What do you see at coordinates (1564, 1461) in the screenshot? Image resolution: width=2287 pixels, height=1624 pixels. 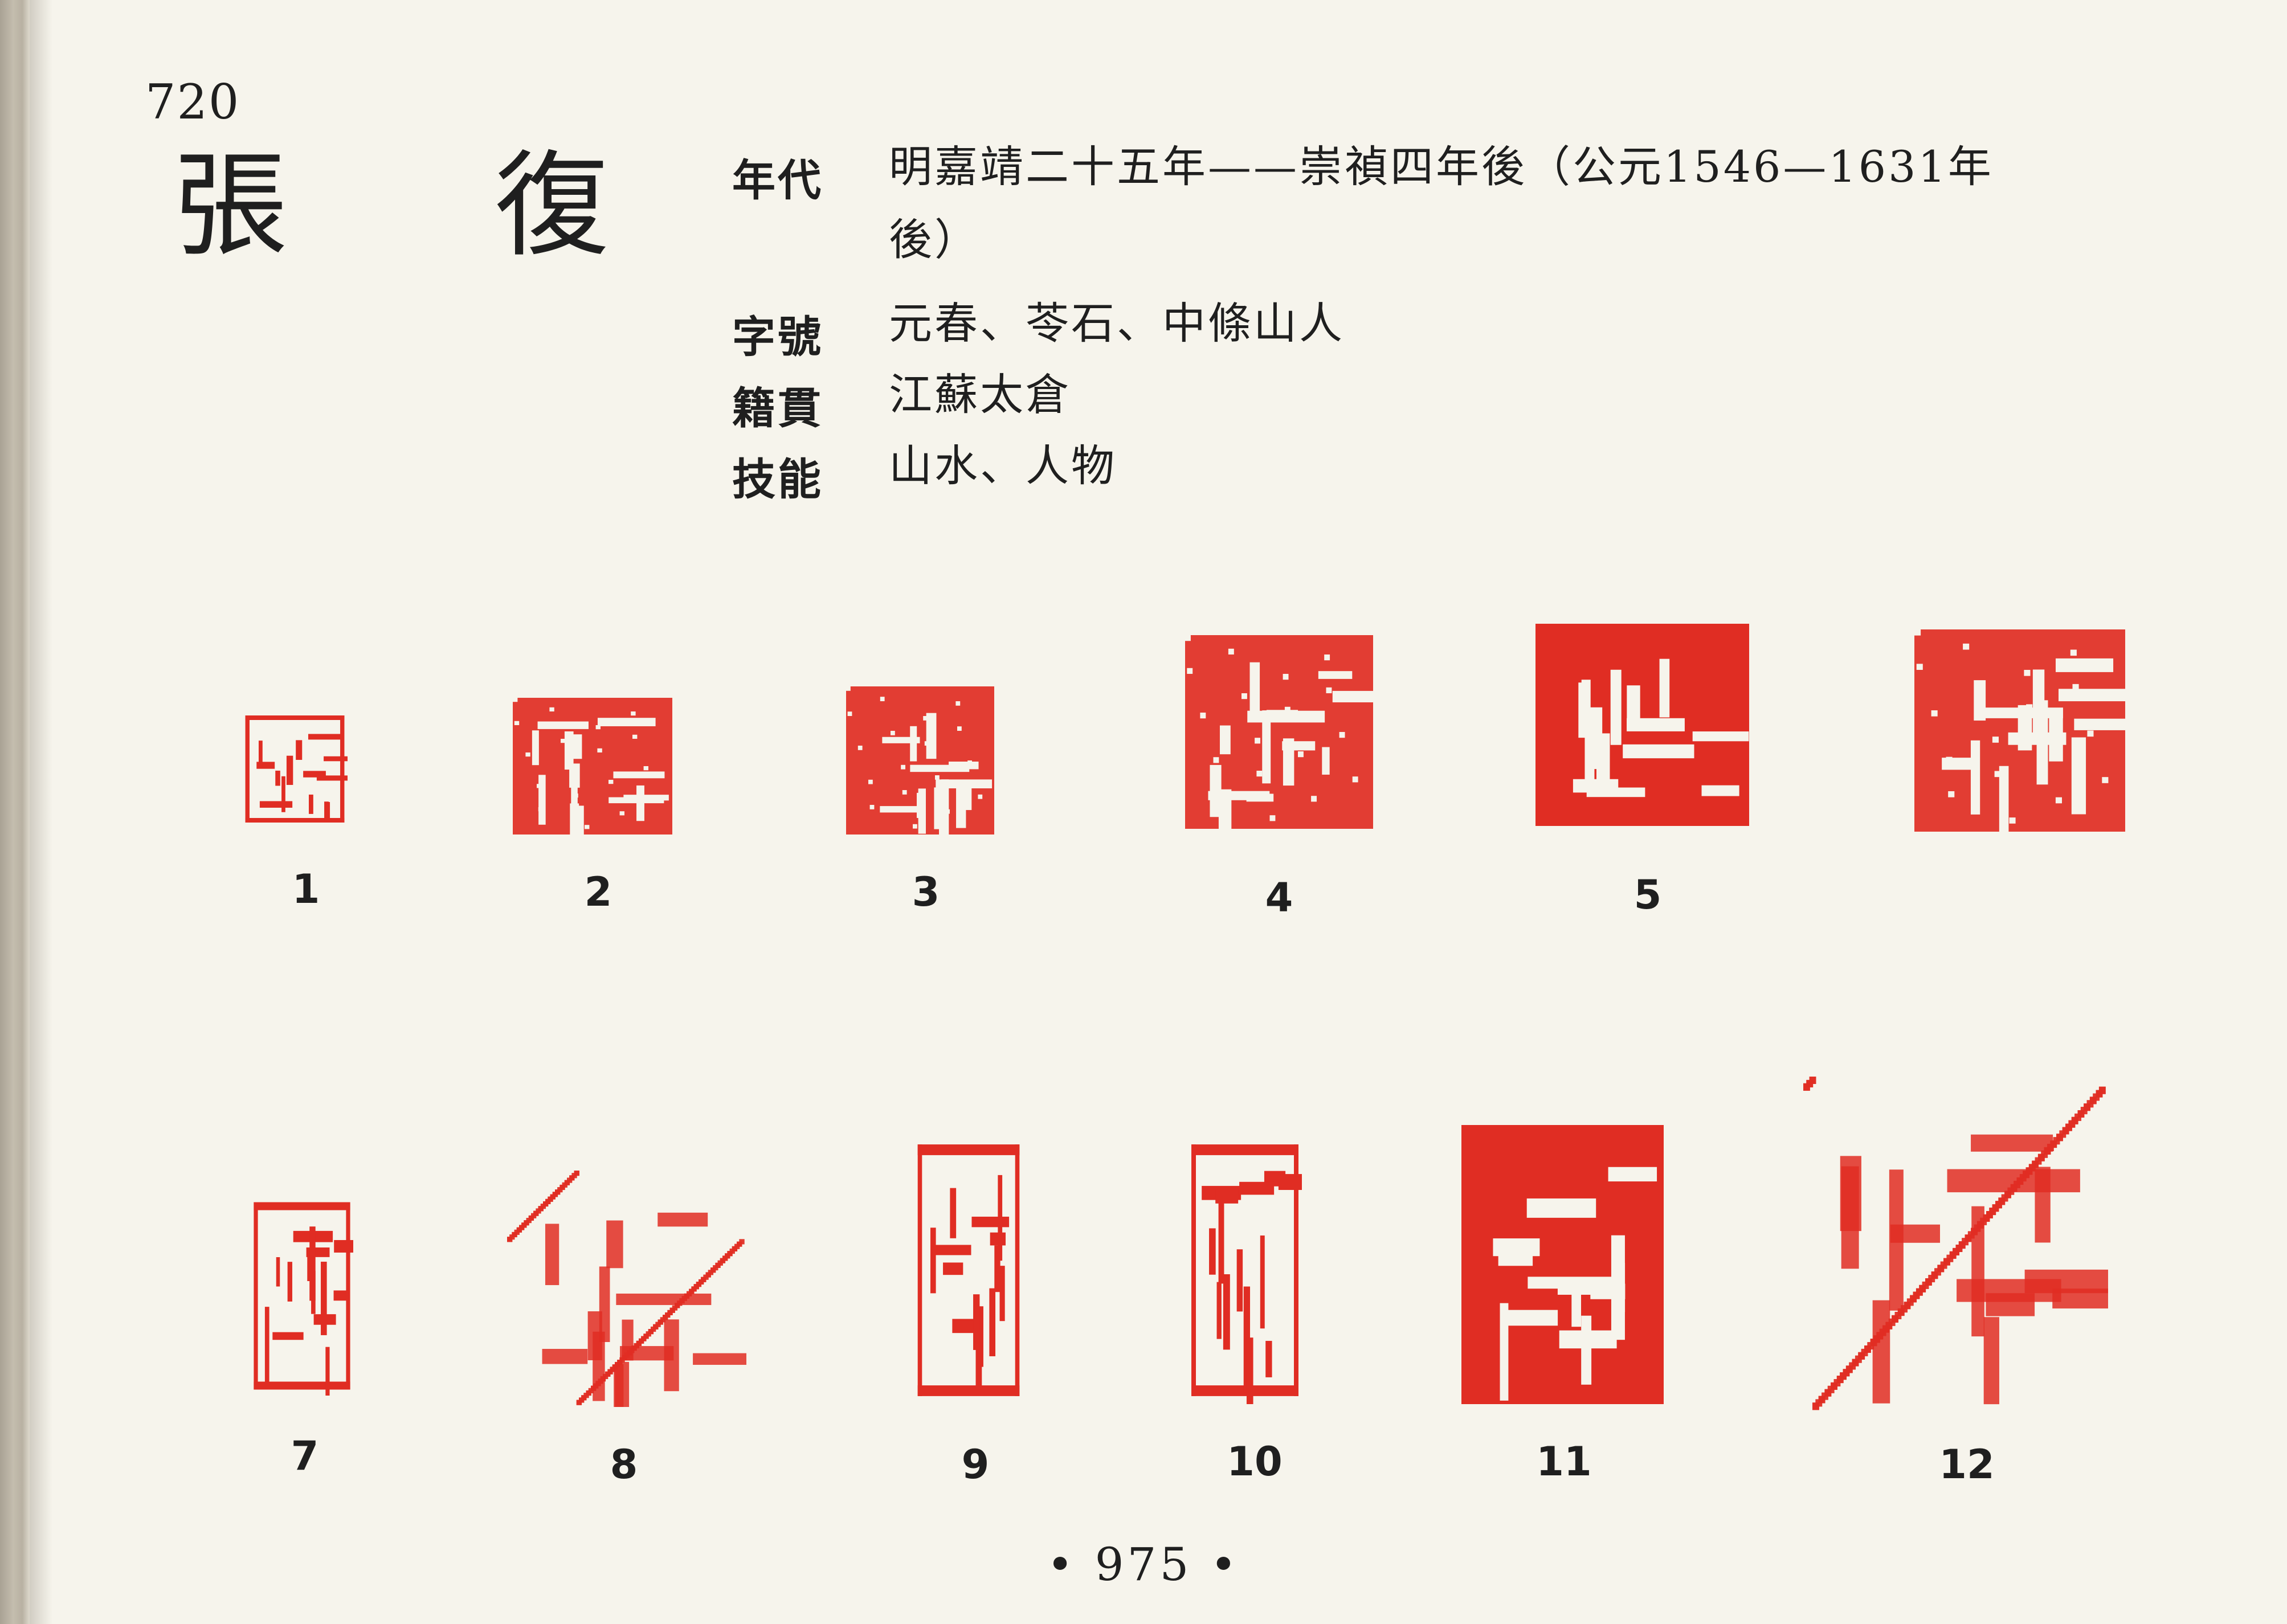 I see `seal-label-11: 11` at bounding box center [1564, 1461].